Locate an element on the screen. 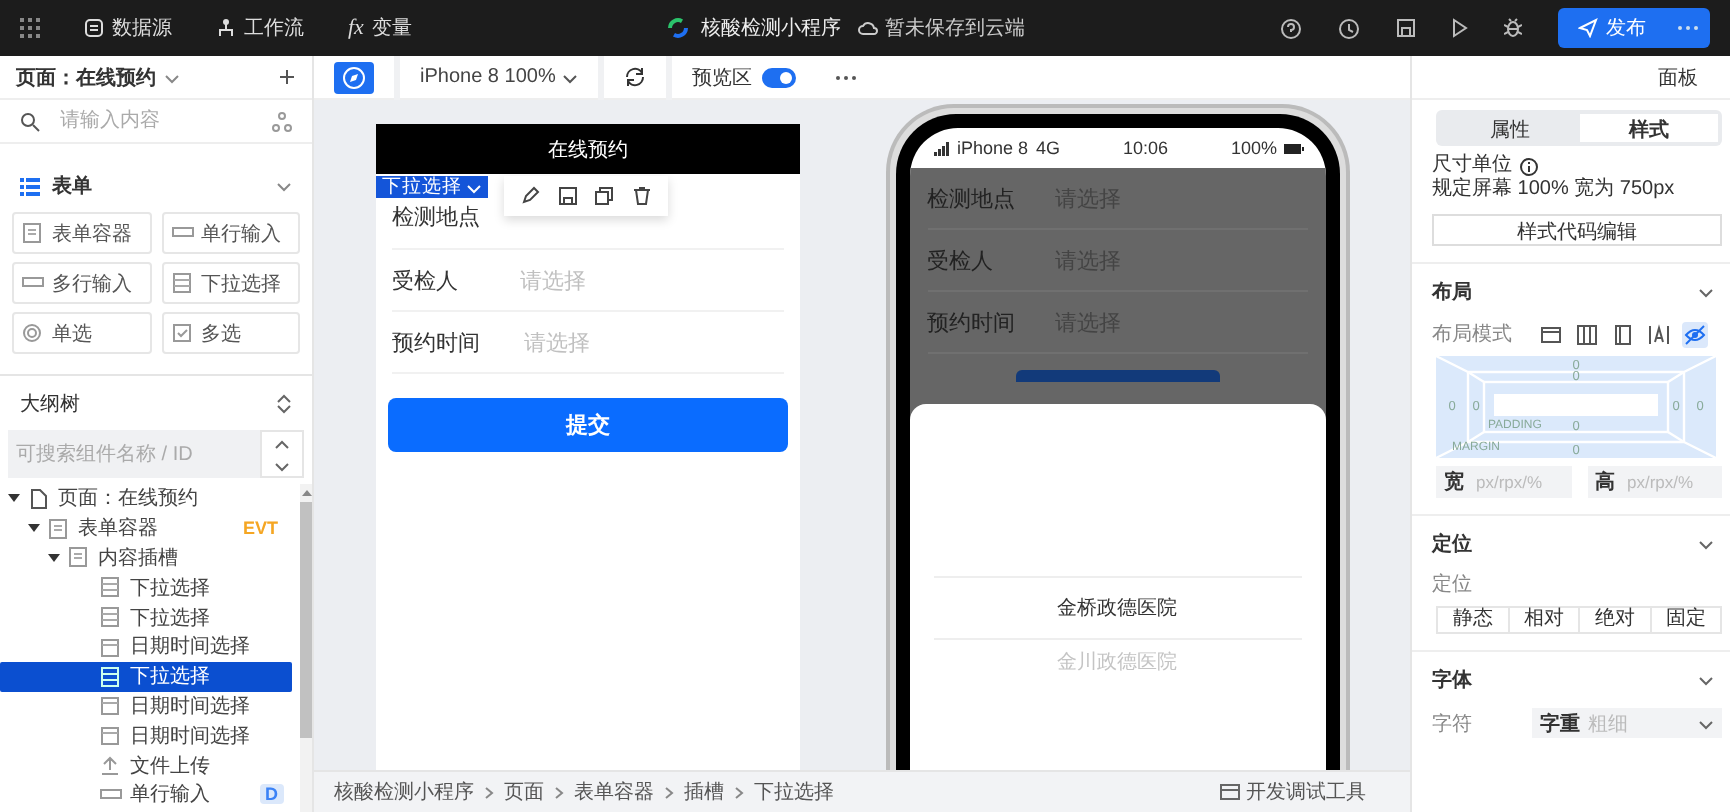  tab: 样式 is located at coordinates (1648, 128).